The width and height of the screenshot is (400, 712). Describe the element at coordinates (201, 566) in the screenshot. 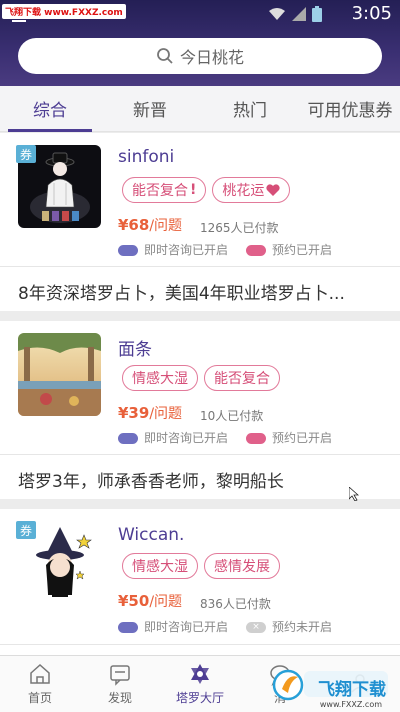

I see `tag-list: 情感大湿 感情发展` at that location.